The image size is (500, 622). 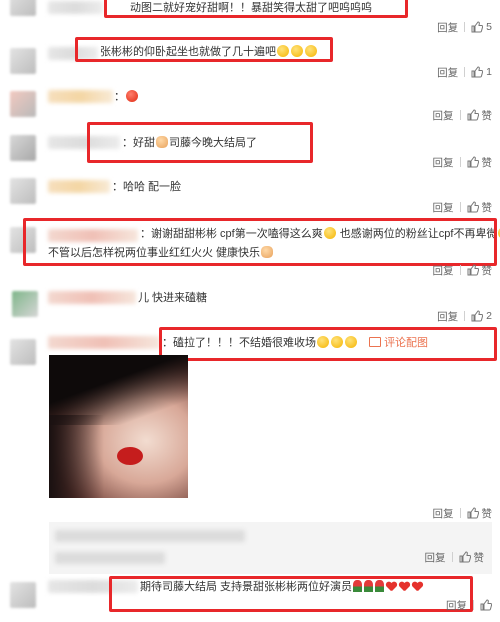 I want to click on sub-reply-actions: 回复 赞, so click(x=455, y=557).